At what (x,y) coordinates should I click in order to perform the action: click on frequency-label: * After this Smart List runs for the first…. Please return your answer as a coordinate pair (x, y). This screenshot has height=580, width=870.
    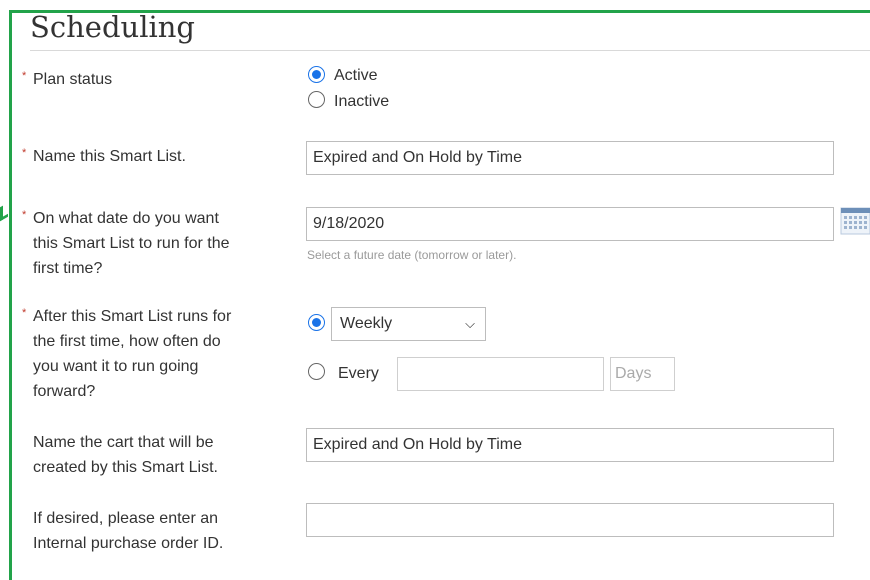
    Looking at the image, I should click on (126, 354).